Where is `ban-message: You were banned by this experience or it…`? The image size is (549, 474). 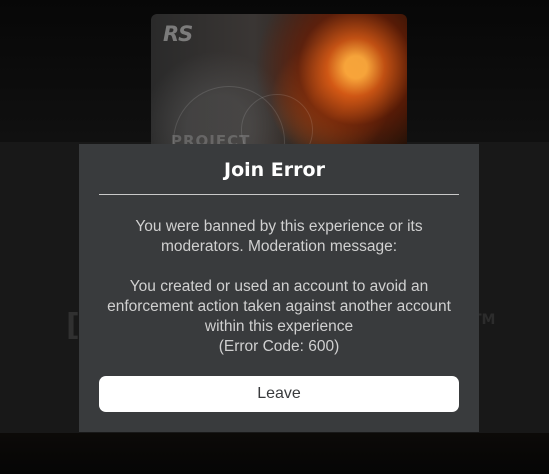
ban-message: You were banned by this experience or it… is located at coordinates (279, 236).